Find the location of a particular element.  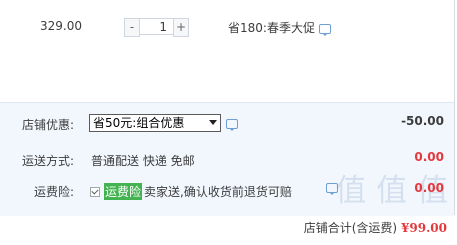

quantity-input: 1 is located at coordinates (156, 26).